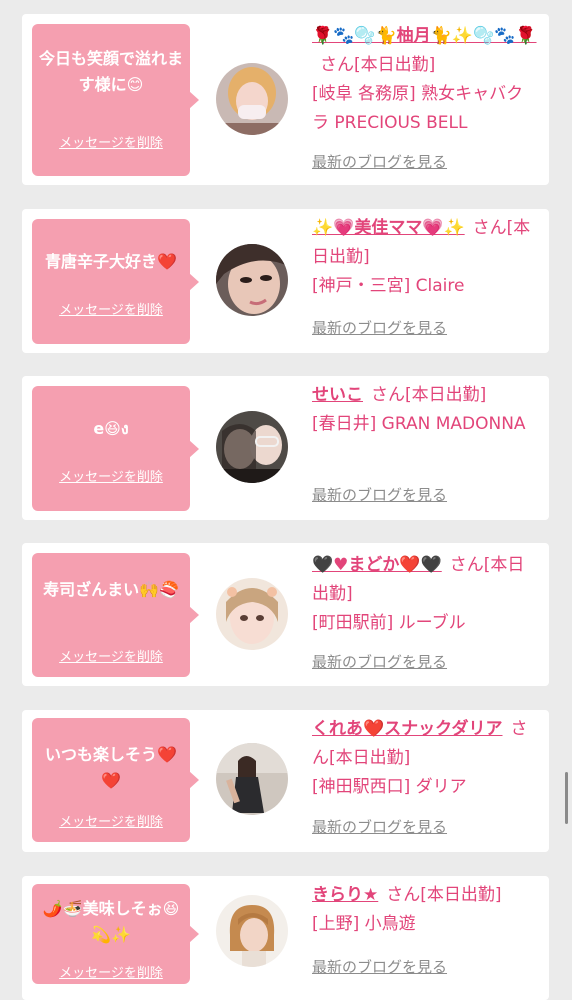 This screenshot has height=1000, width=572. I want to click on avatar-photo-woman-filter, so click(252, 614).